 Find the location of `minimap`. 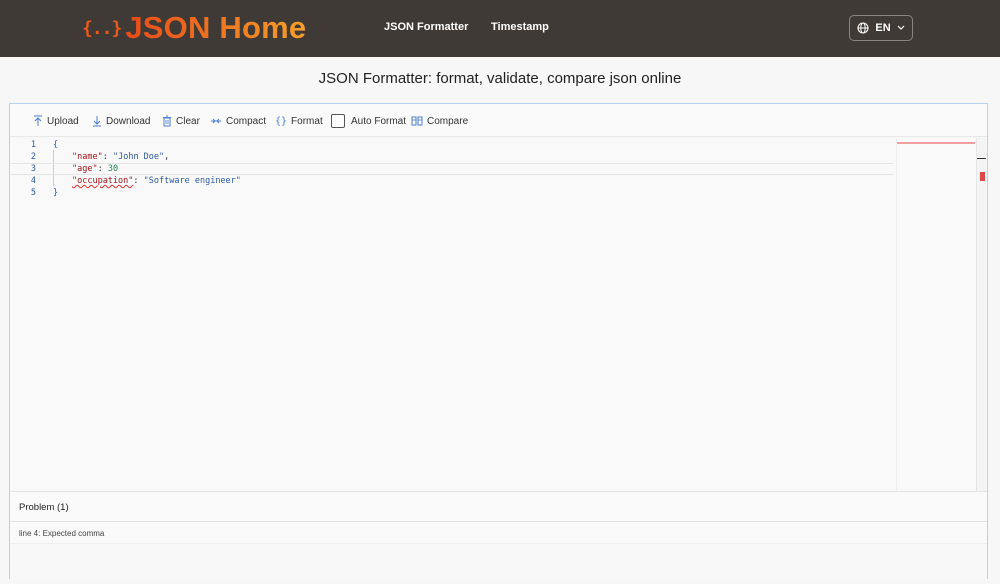

minimap is located at coordinates (936, 314).